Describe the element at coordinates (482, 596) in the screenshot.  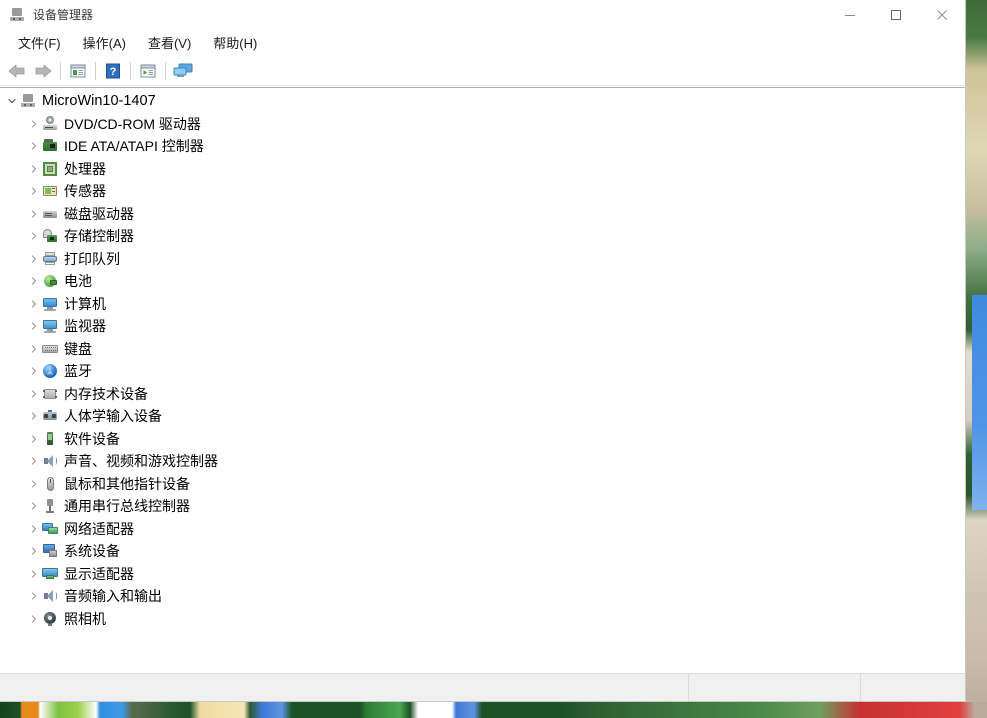
I see `tree-item: 音频输入和输出` at that location.